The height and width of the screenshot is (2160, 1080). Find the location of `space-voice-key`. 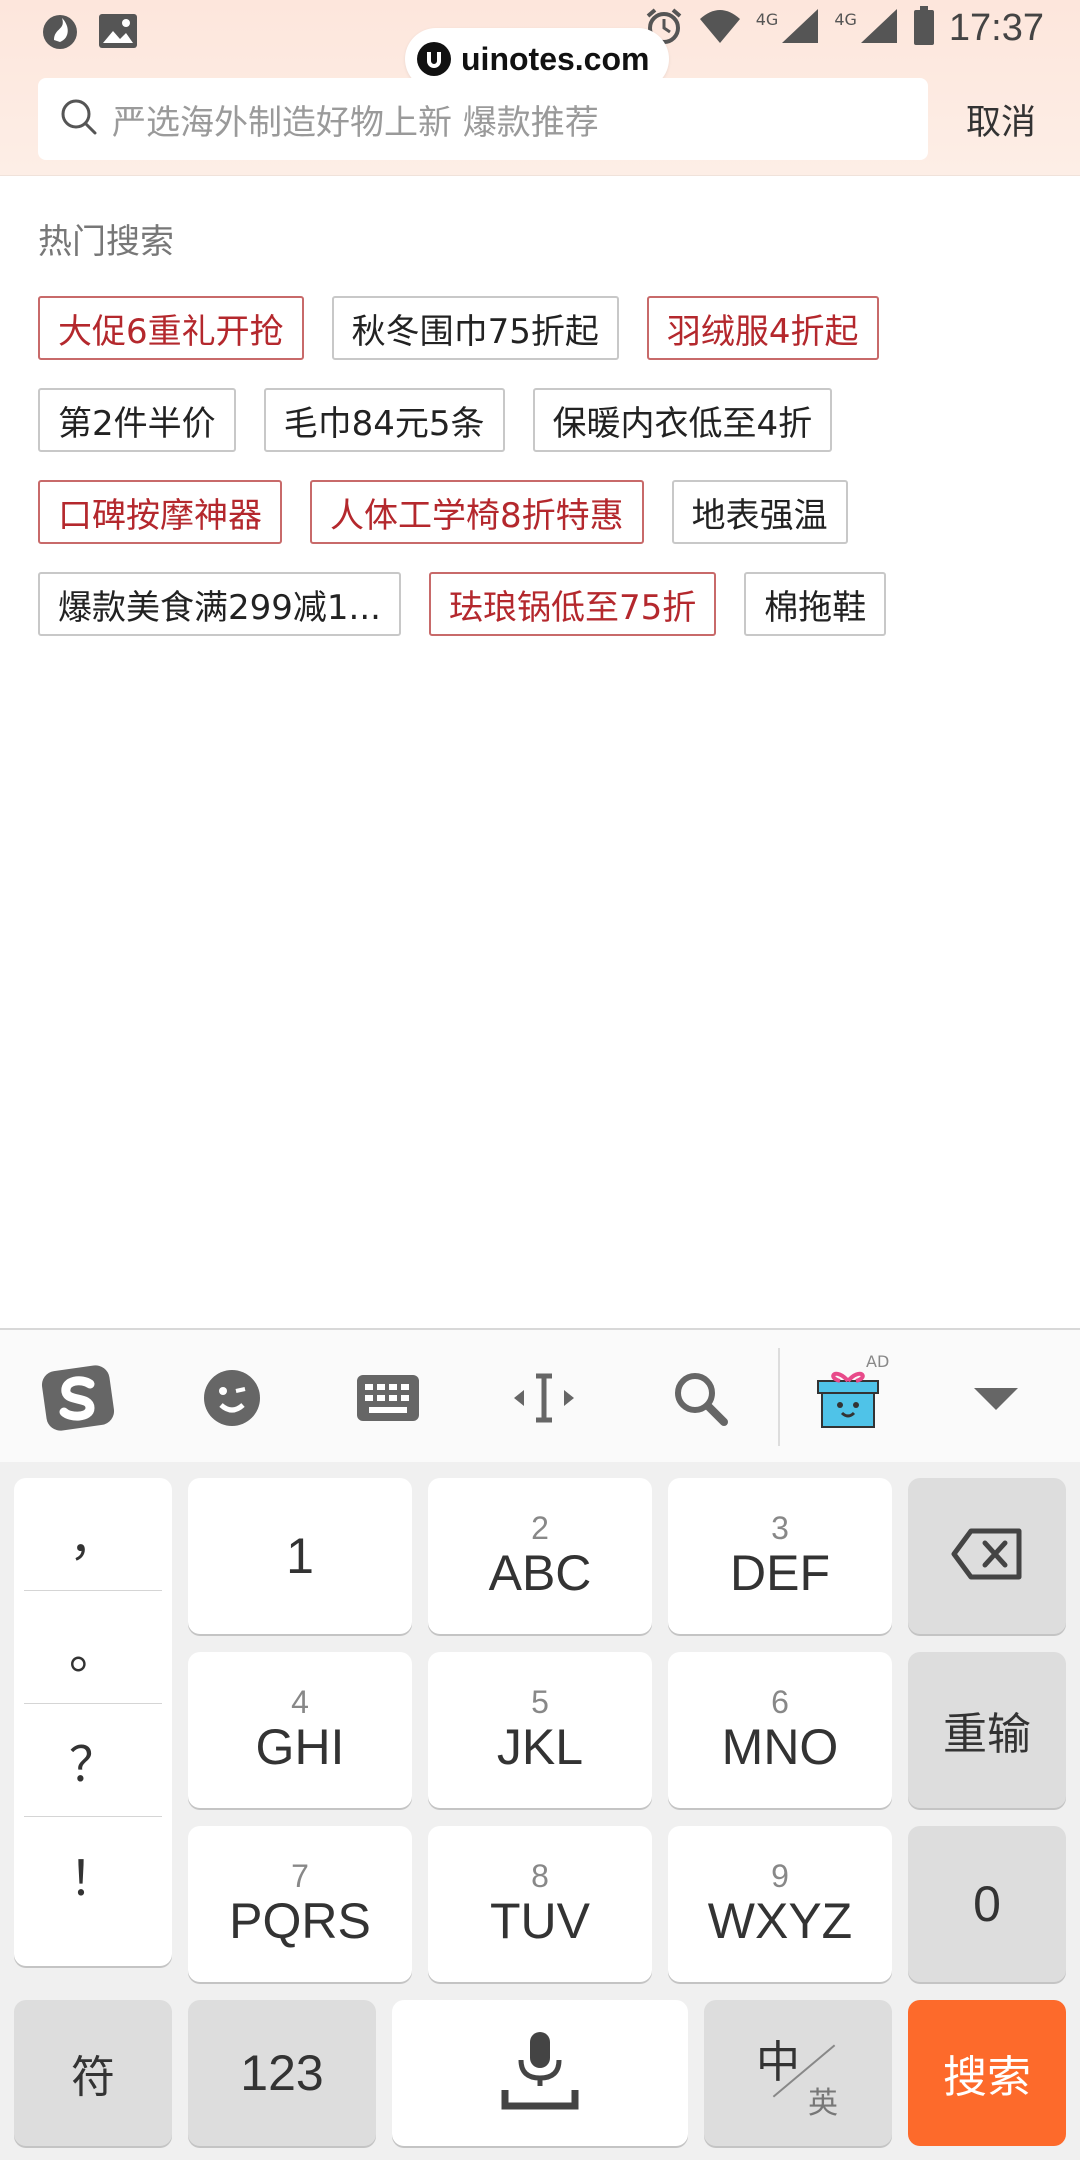

space-voice-key is located at coordinates (540, 2073).